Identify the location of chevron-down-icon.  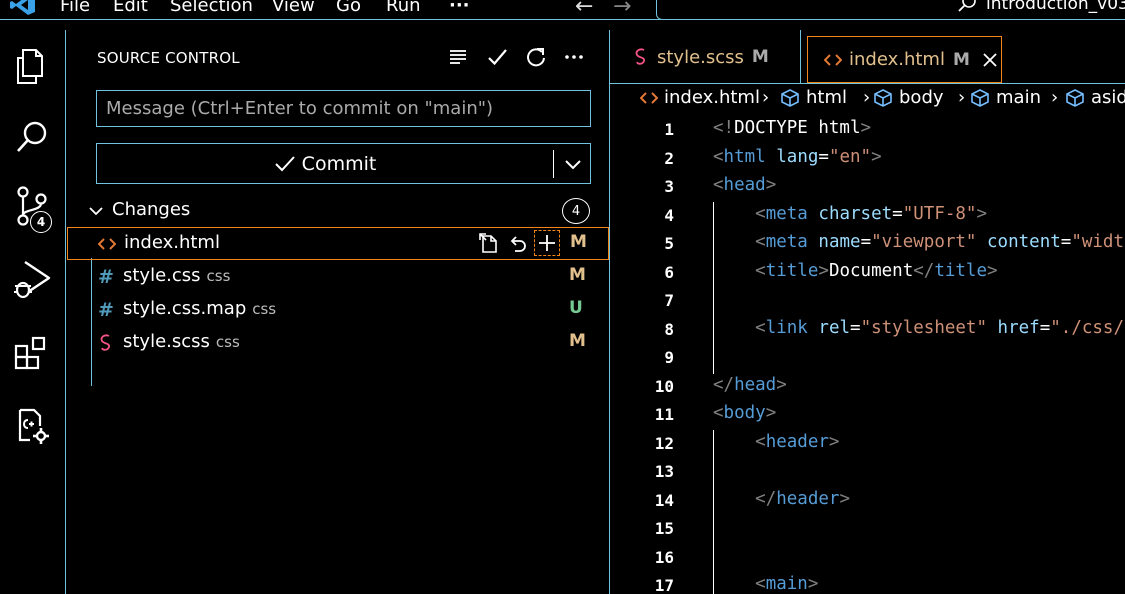
(96, 211).